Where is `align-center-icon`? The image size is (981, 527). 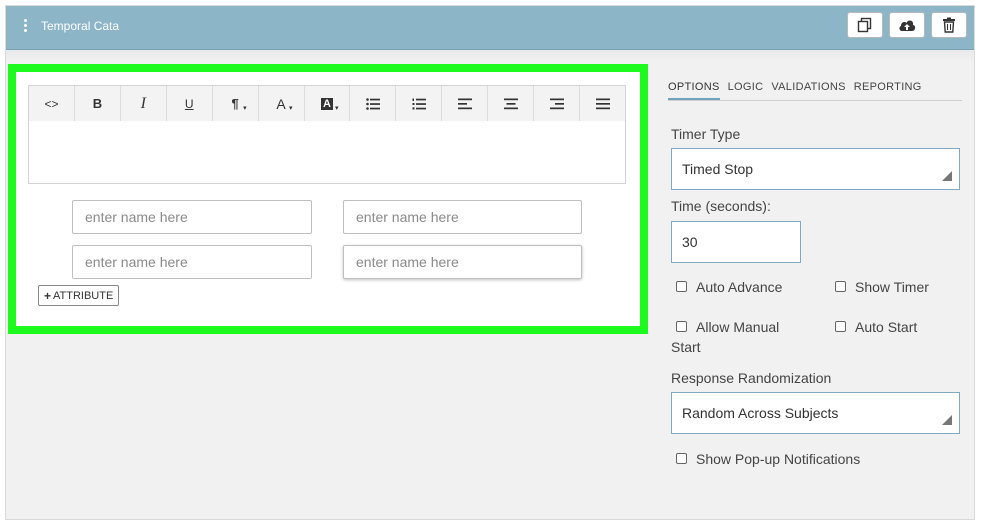
align-center-icon is located at coordinates (510, 103).